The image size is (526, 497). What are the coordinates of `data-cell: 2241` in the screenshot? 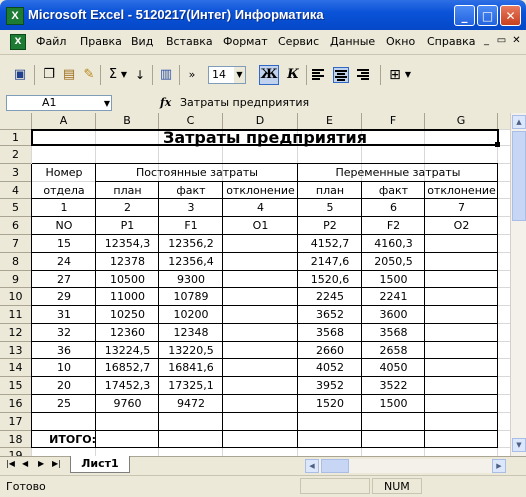 It's located at (393, 297).